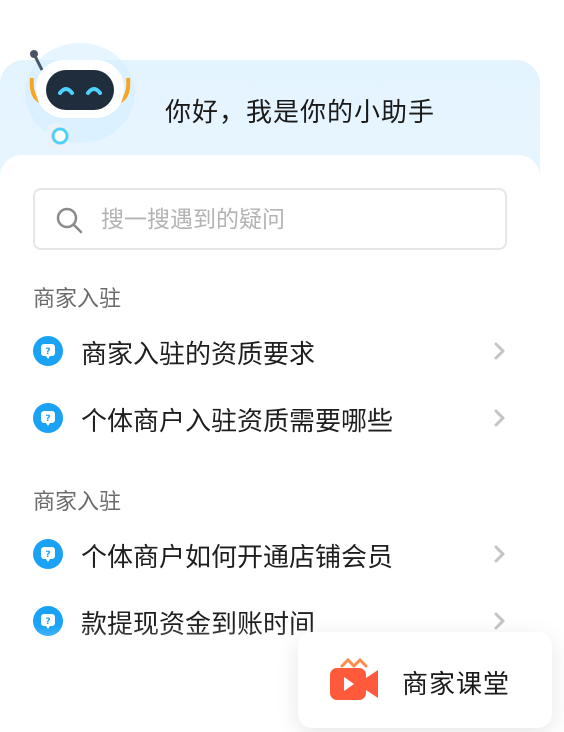 Image resolution: width=564 pixels, height=732 pixels. I want to click on faq-item: ? 个体商户如何开通店铺会员, so click(272, 554).